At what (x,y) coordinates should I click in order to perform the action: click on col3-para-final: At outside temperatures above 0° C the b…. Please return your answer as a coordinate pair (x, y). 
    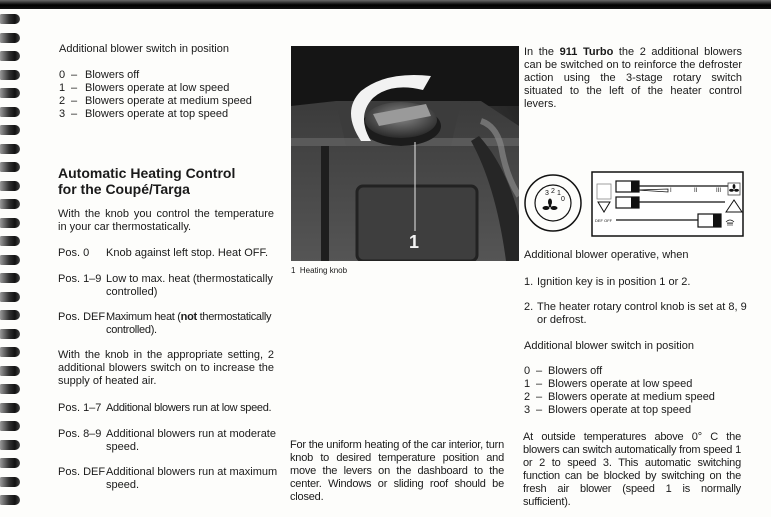
    Looking at the image, I should click on (632, 469).